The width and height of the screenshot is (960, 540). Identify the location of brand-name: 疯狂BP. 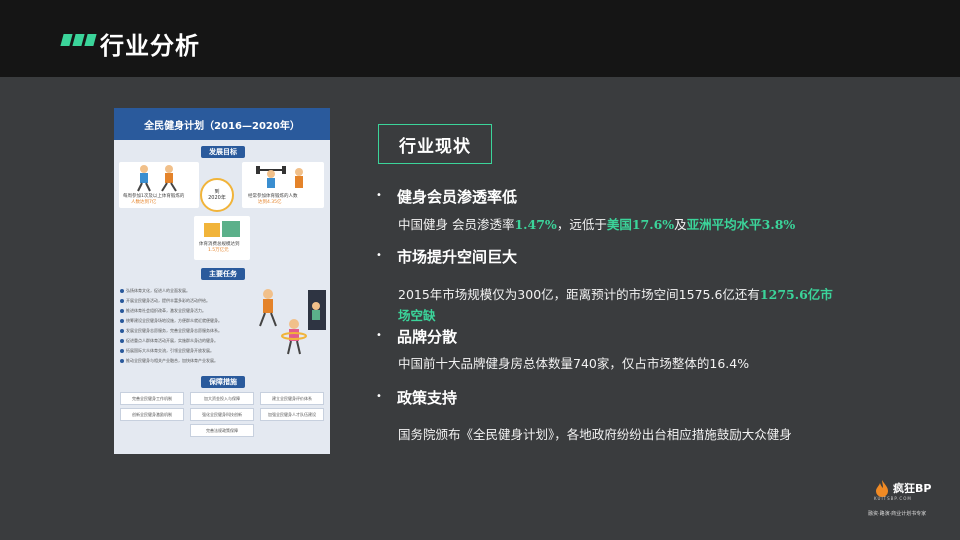
(912, 488).